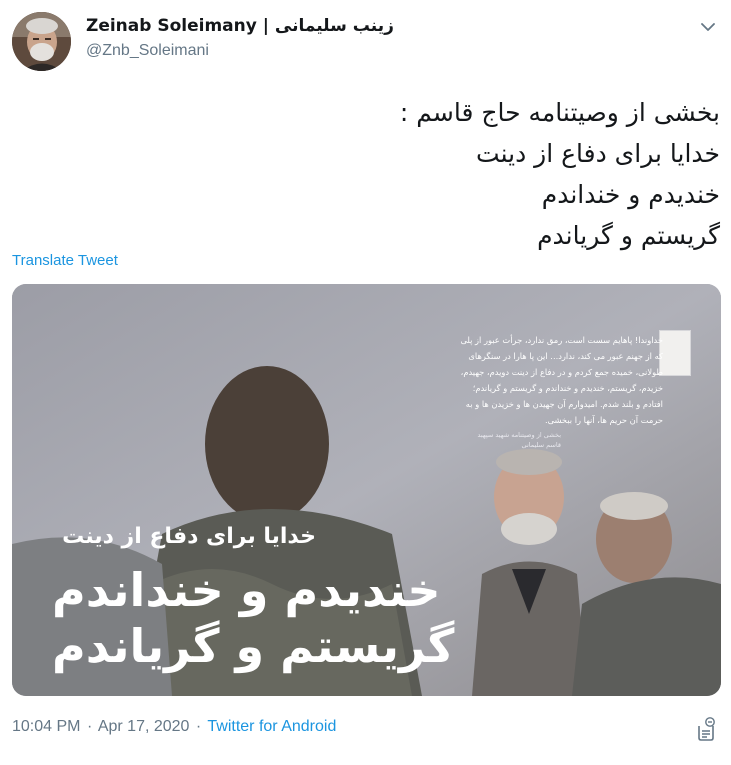 This screenshot has width=731, height=765. What do you see at coordinates (519, 440) in the screenshot?
I see `poster-signature: بخشی از وصیتنامه شهید سپهبد قاسم سلیمانی` at bounding box center [519, 440].